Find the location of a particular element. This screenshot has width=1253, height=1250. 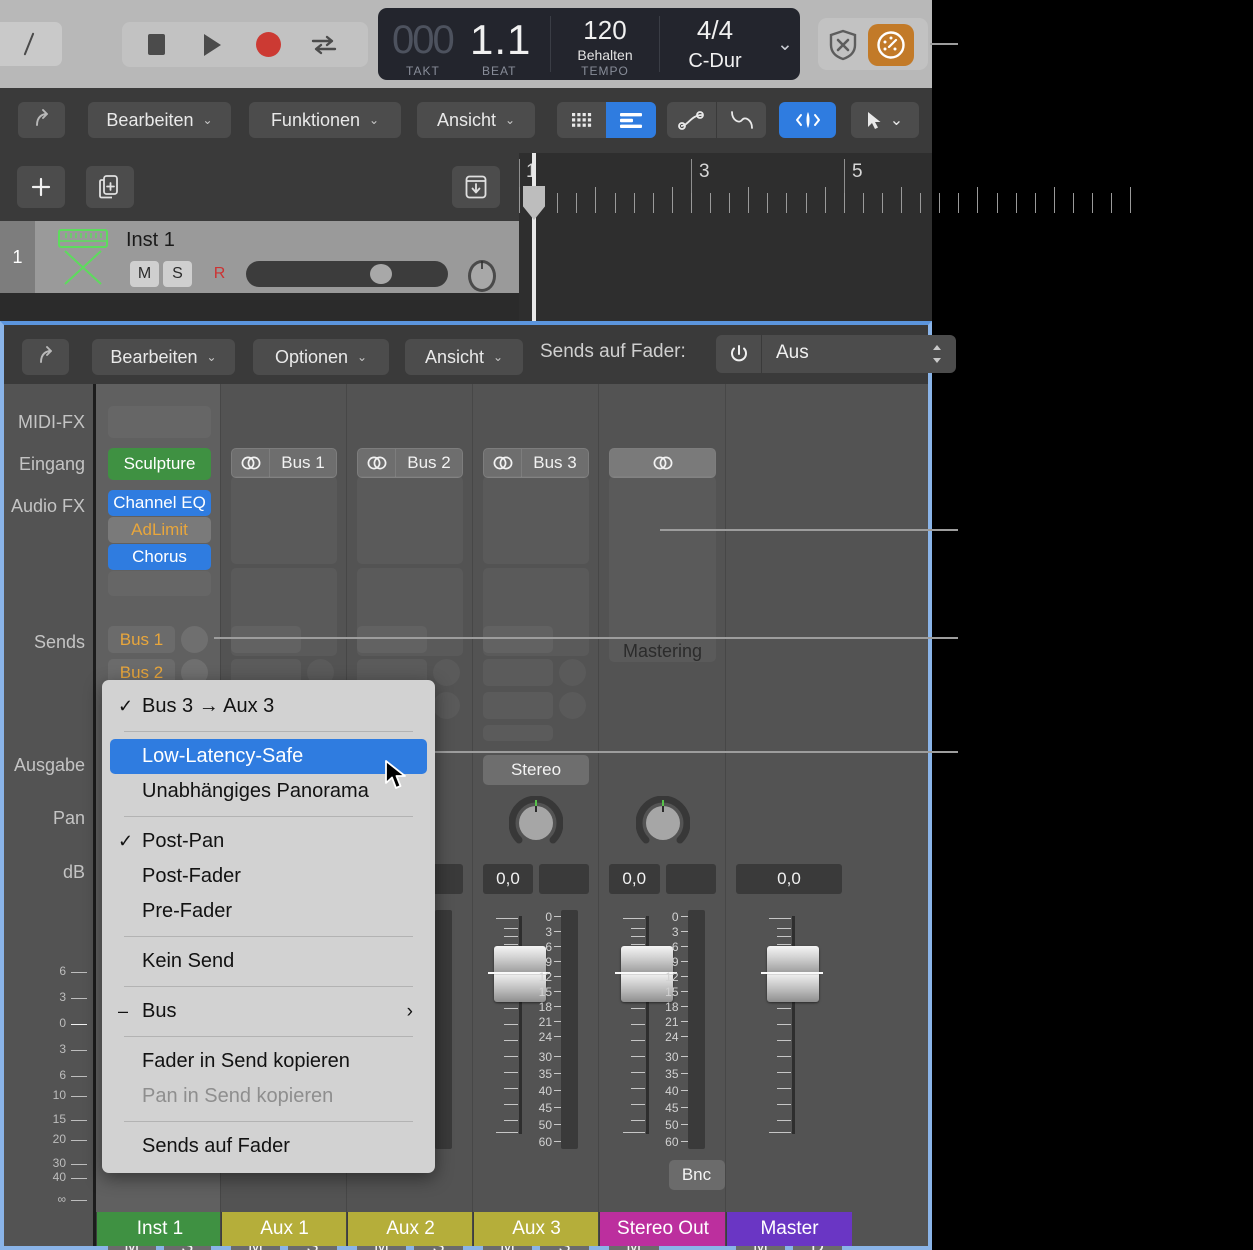

midi-fx-slot is located at coordinates (159, 422).